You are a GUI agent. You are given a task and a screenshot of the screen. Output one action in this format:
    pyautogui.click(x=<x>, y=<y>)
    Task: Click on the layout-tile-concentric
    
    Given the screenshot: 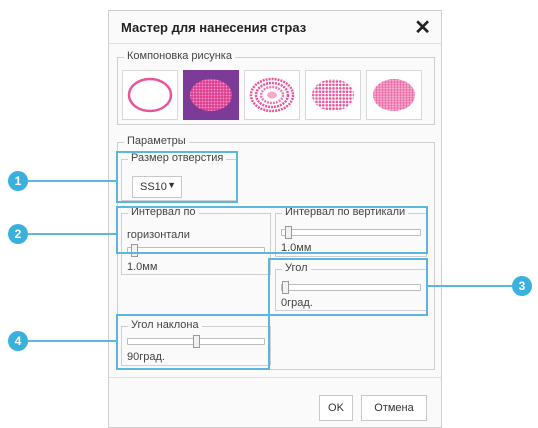 What is the action you would take?
    pyautogui.click(x=272, y=95)
    